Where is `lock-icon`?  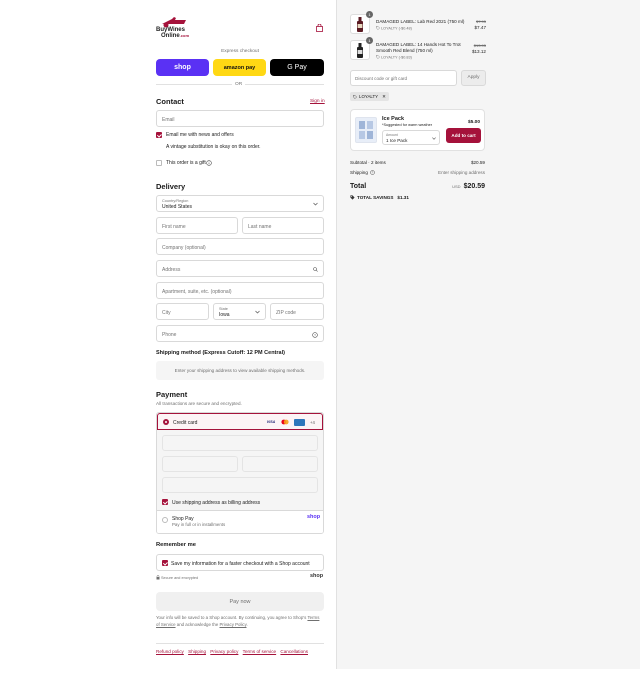
lock-icon is located at coordinates (158, 577).